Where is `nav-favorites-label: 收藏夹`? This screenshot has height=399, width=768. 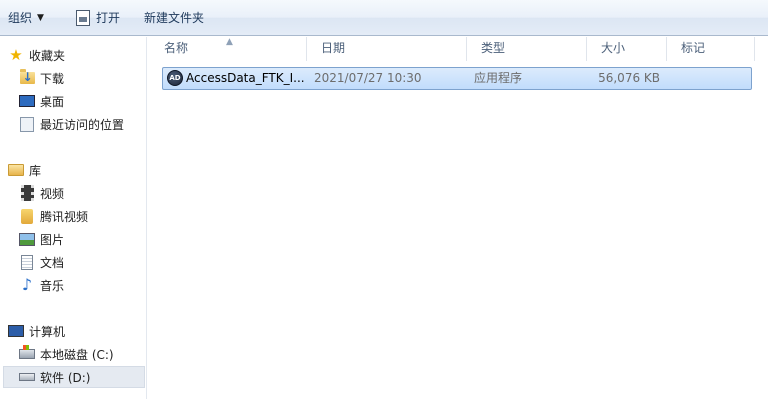
nav-favorites-label: 收藏夹 is located at coordinates (47, 55).